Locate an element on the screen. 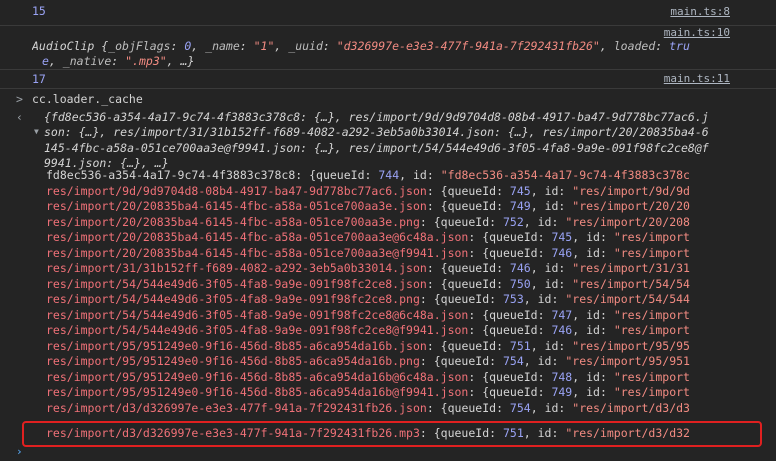 Image resolution: width=776 pixels, height=461 pixels. id-value: "res/import/54/54 is located at coordinates (631, 283).